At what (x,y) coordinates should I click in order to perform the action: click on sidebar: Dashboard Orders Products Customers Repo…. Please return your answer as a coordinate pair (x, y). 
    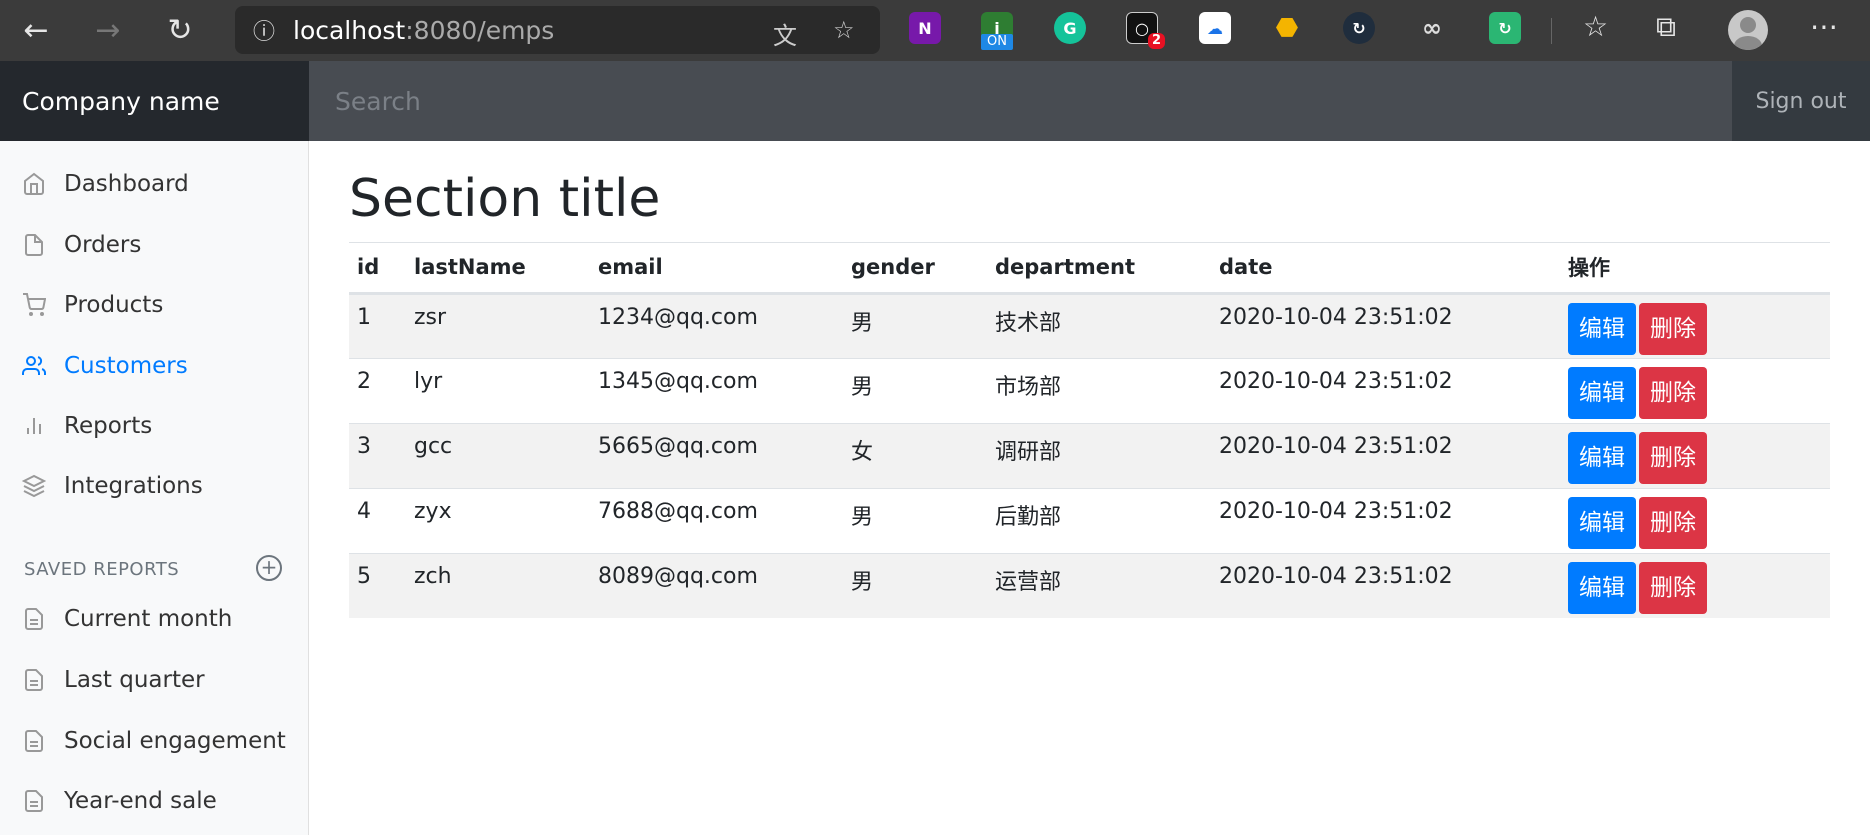
    Looking at the image, I should click on (154, 488).